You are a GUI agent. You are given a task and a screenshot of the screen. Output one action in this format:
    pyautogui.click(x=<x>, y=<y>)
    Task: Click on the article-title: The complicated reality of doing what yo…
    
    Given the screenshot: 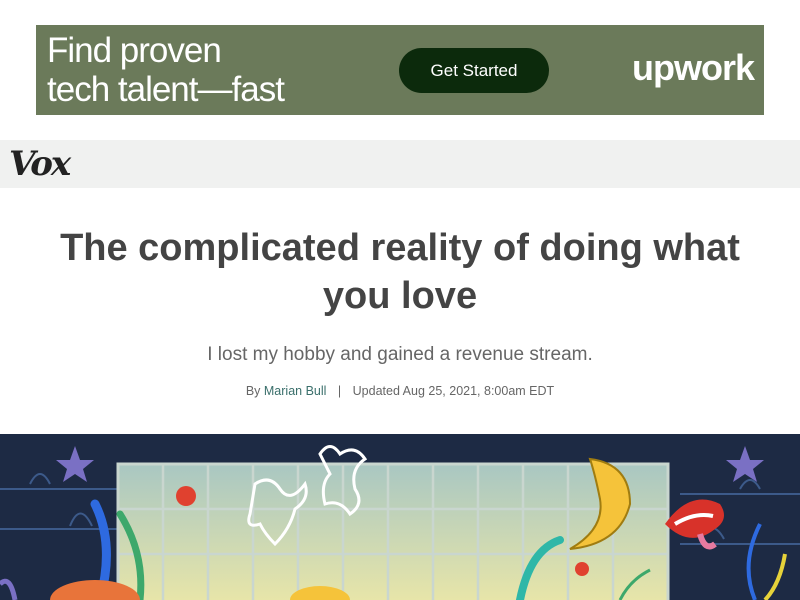 What is the action you would take?
    pyautogui.click(x=400, y=272)
    